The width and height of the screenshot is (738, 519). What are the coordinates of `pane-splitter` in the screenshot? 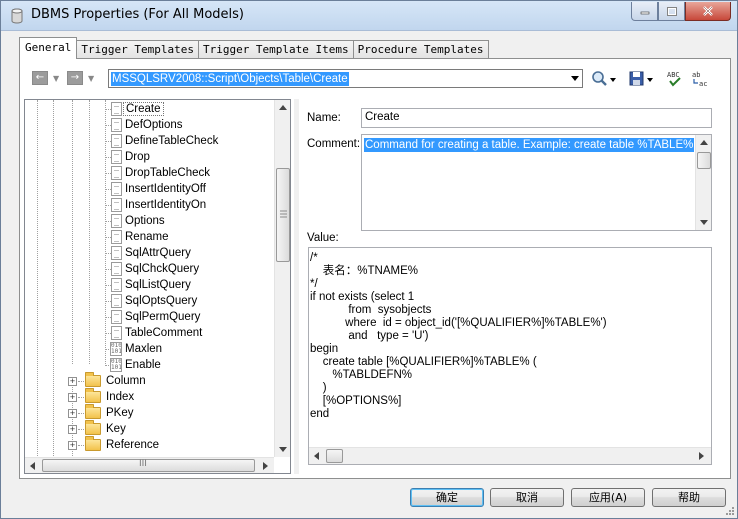 It's located at (296, 286).